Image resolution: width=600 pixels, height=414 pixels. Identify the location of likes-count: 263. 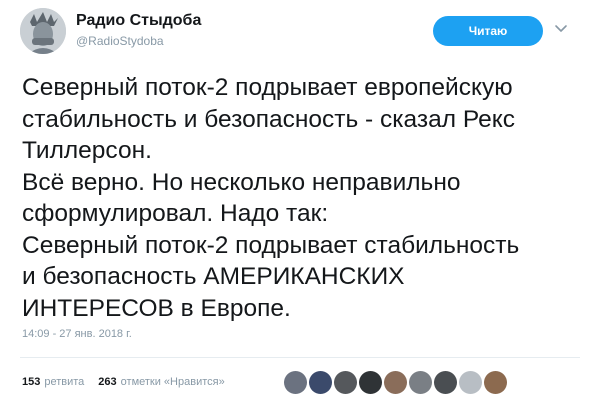
(107, 382).